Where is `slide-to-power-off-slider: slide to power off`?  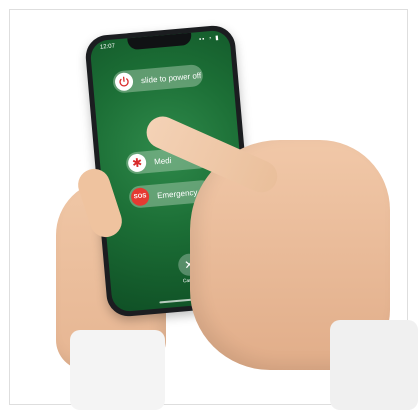 slide-to-power-off-slider: slide to power off is located at coordinates (158, 78).